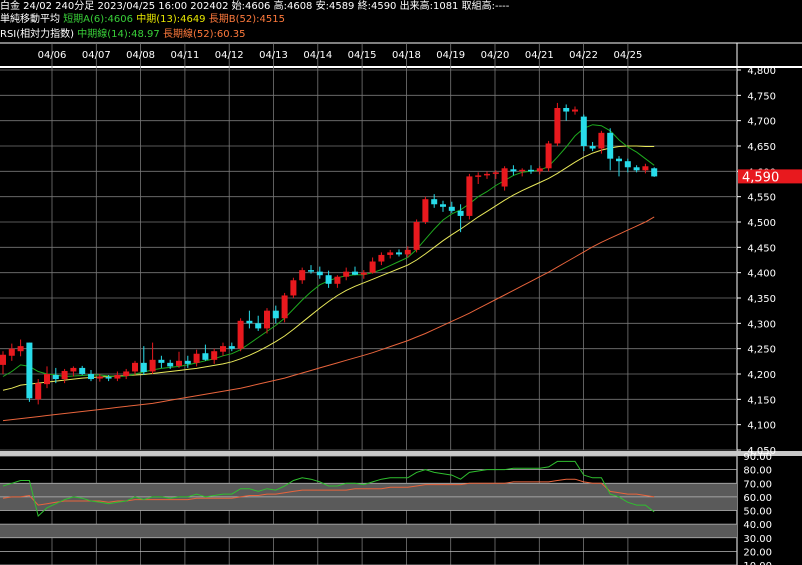  What do you see at coordinates (401, 453) in the screenshot?
I see `panel-divider` at bounding box center [401, 453].